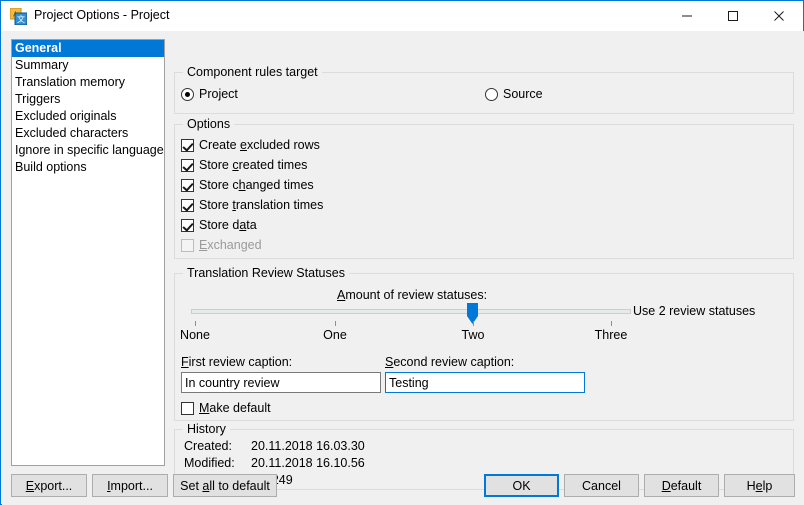 Image resolution: width=804 pixels, height=505 pixels. What do you see at coordinates (335, 323) in the screenshot?
I see `slider-tick-one` at bounding box center [335, 323].